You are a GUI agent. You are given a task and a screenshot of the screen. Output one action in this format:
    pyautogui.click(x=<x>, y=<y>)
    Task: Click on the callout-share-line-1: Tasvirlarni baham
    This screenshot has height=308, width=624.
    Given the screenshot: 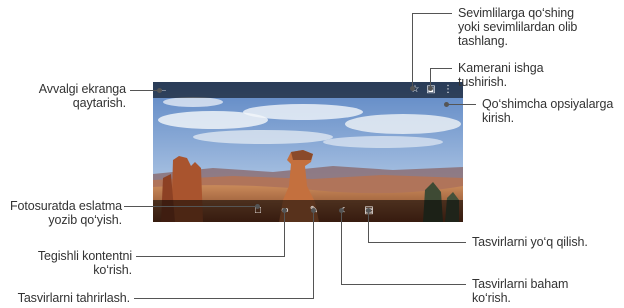 What is the action you would take?
    pyautogui.click(x=520, y=284)
    